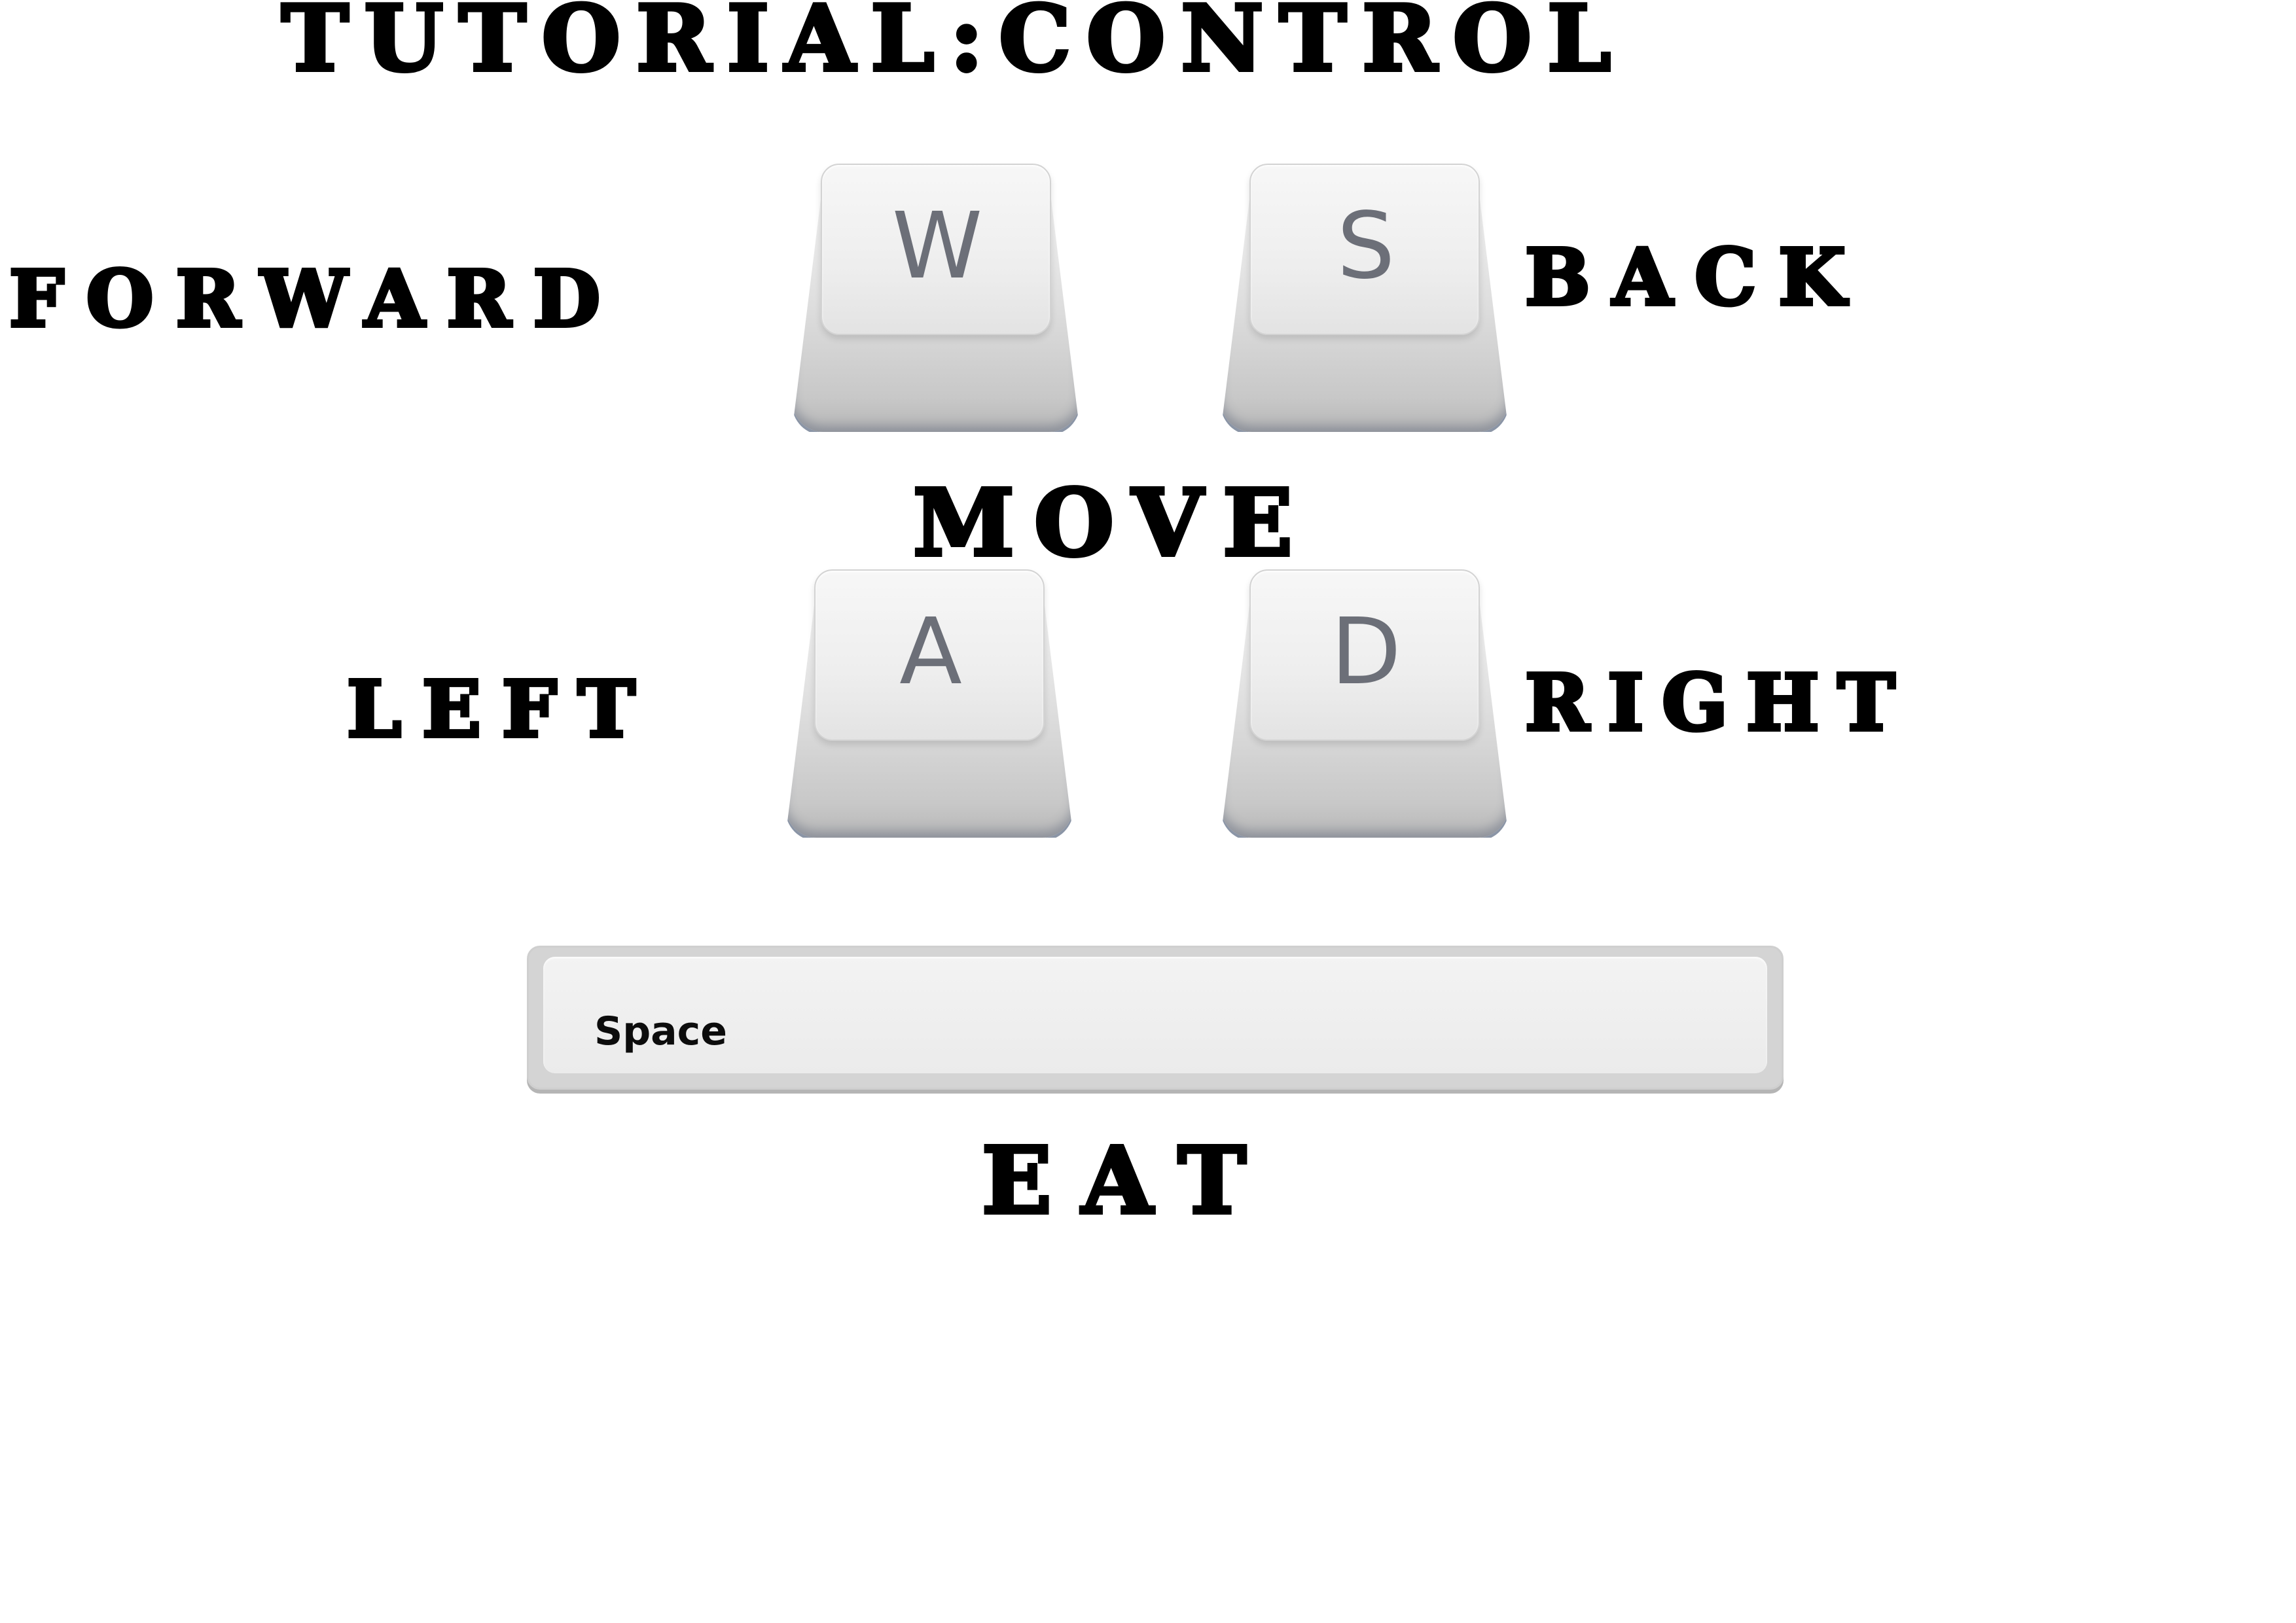 The image size is (2296, 1623). Describe the element at coordinates (1111, 523) in the screenshot. I see `move-label: MOVE` at that location.